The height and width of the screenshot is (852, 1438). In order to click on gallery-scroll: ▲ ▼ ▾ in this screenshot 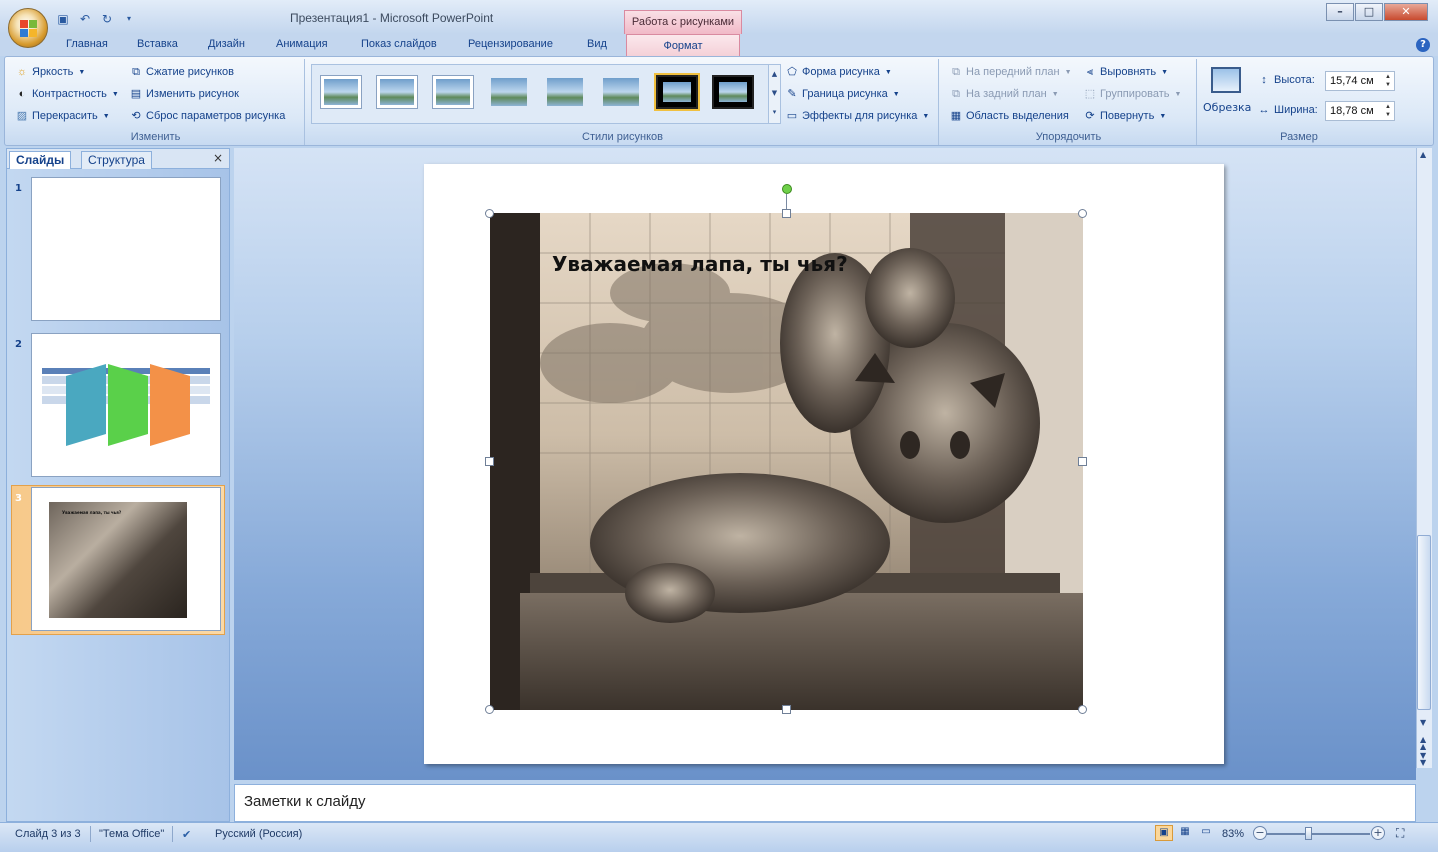, I will do `click(774, 94)`.